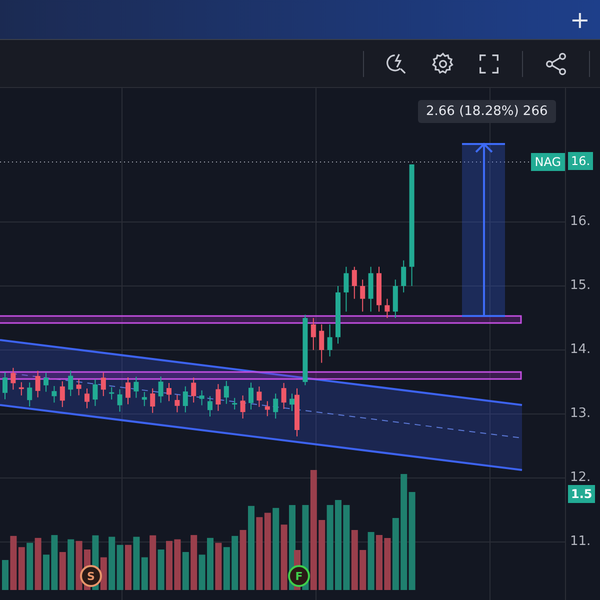 This screenshot has width=600, height=600. Describe the element at coordinates (580, 20) in the screenshot. I see `new-tab-button: +` at that location.